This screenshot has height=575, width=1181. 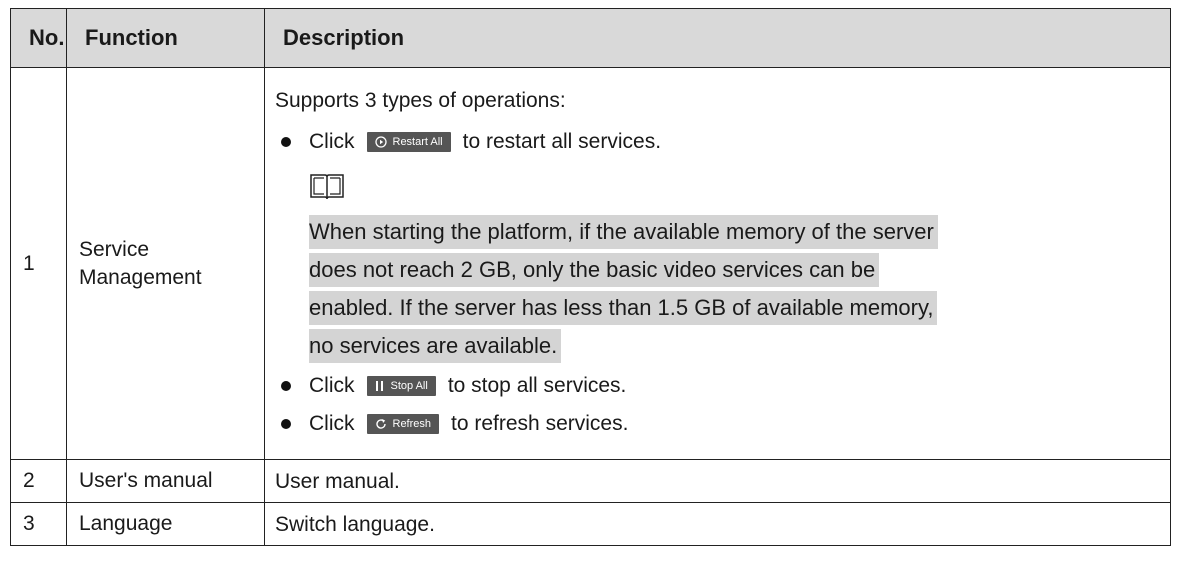 What do you see at coordinates (717, 524) in the screenshot?
I see `row-description: Switch language.` at bounding box center [717, 524].